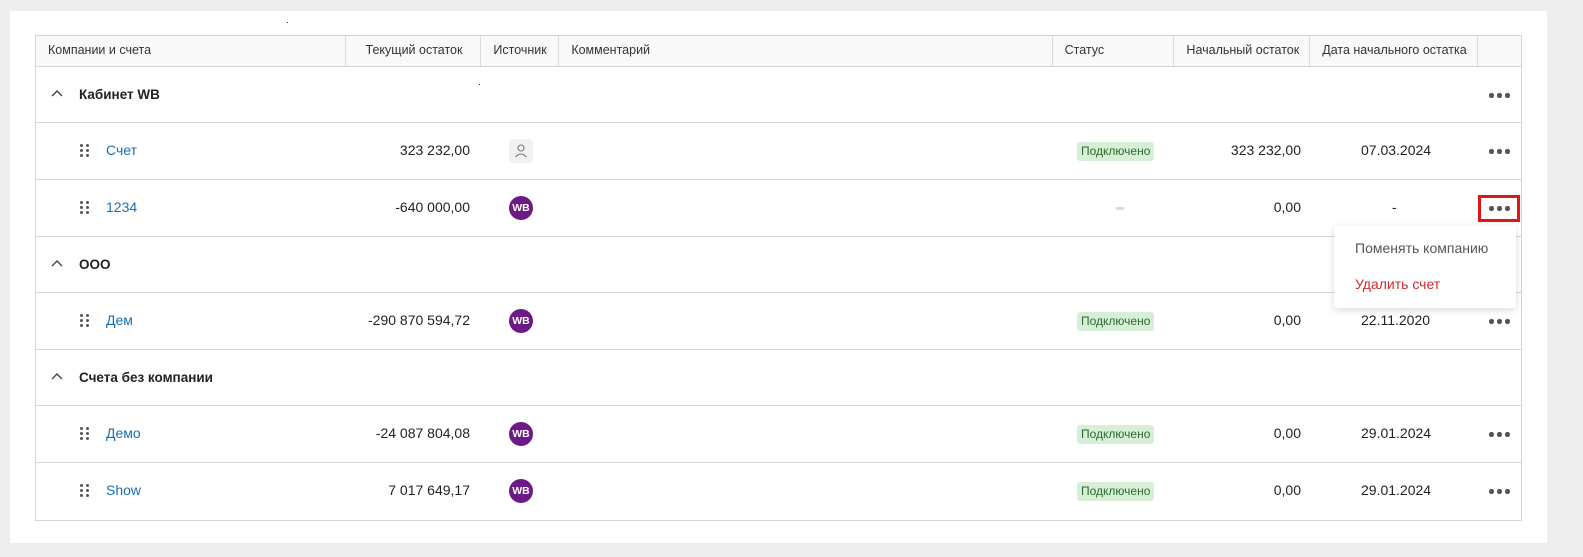 The width and height of the screenshot is (1583, 557). Describe the element at coordinates (806, 51) in the screenshot. I see `col-comment: Комментарий` at that location.